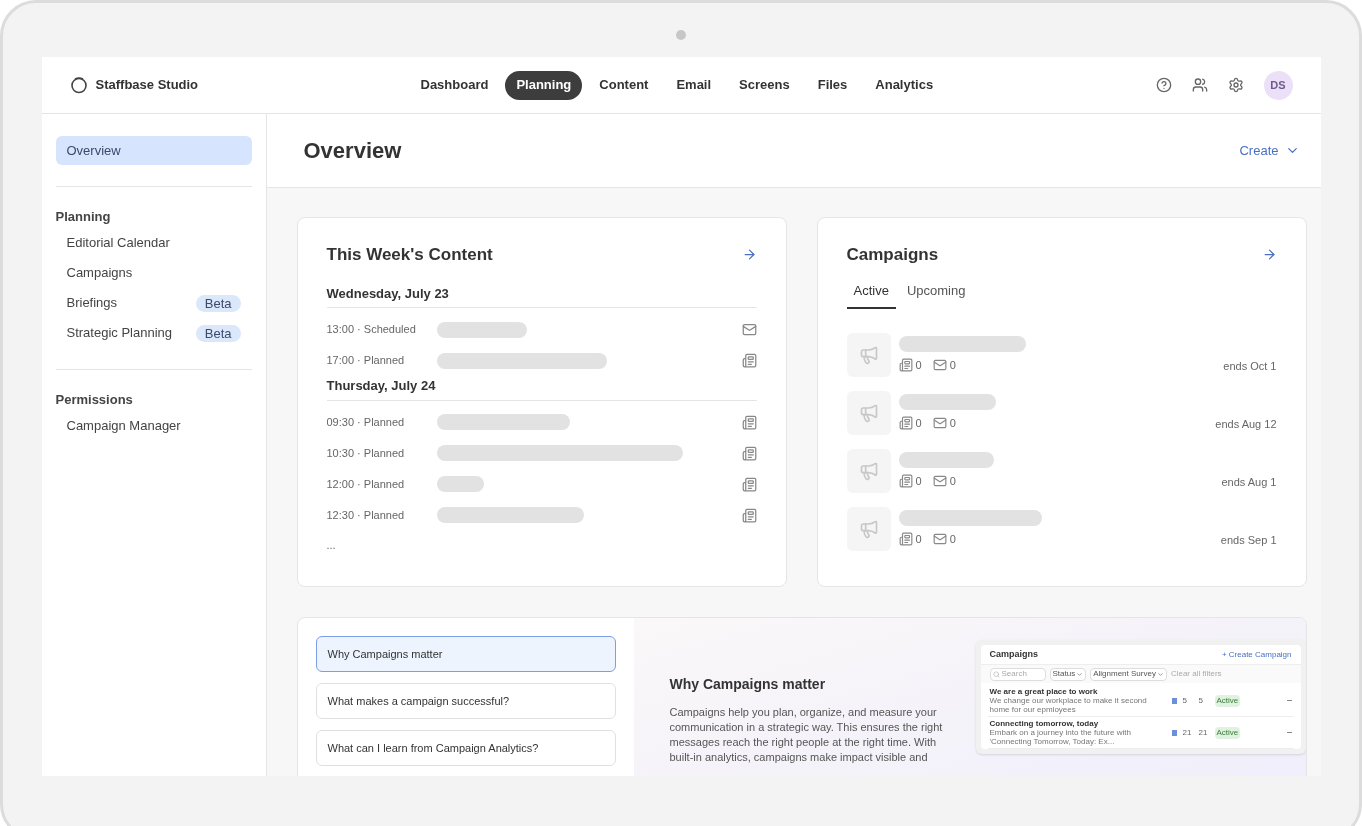 The image size is (1362, 826). What do you see at coordinates (832, 85) in the screenshot?
I see `nav-tab: Files` at bounding box center [832, 85].